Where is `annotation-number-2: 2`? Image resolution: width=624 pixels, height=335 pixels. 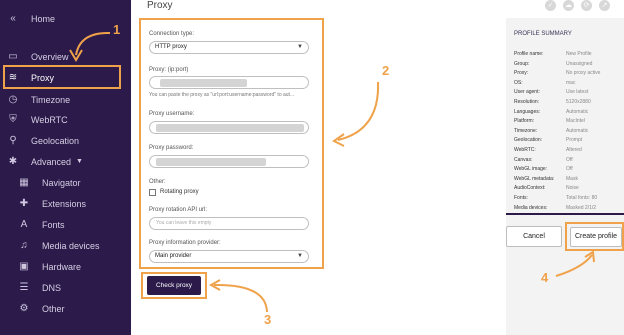 annotation-number-2: 2 is located at coordinates (386, 70).